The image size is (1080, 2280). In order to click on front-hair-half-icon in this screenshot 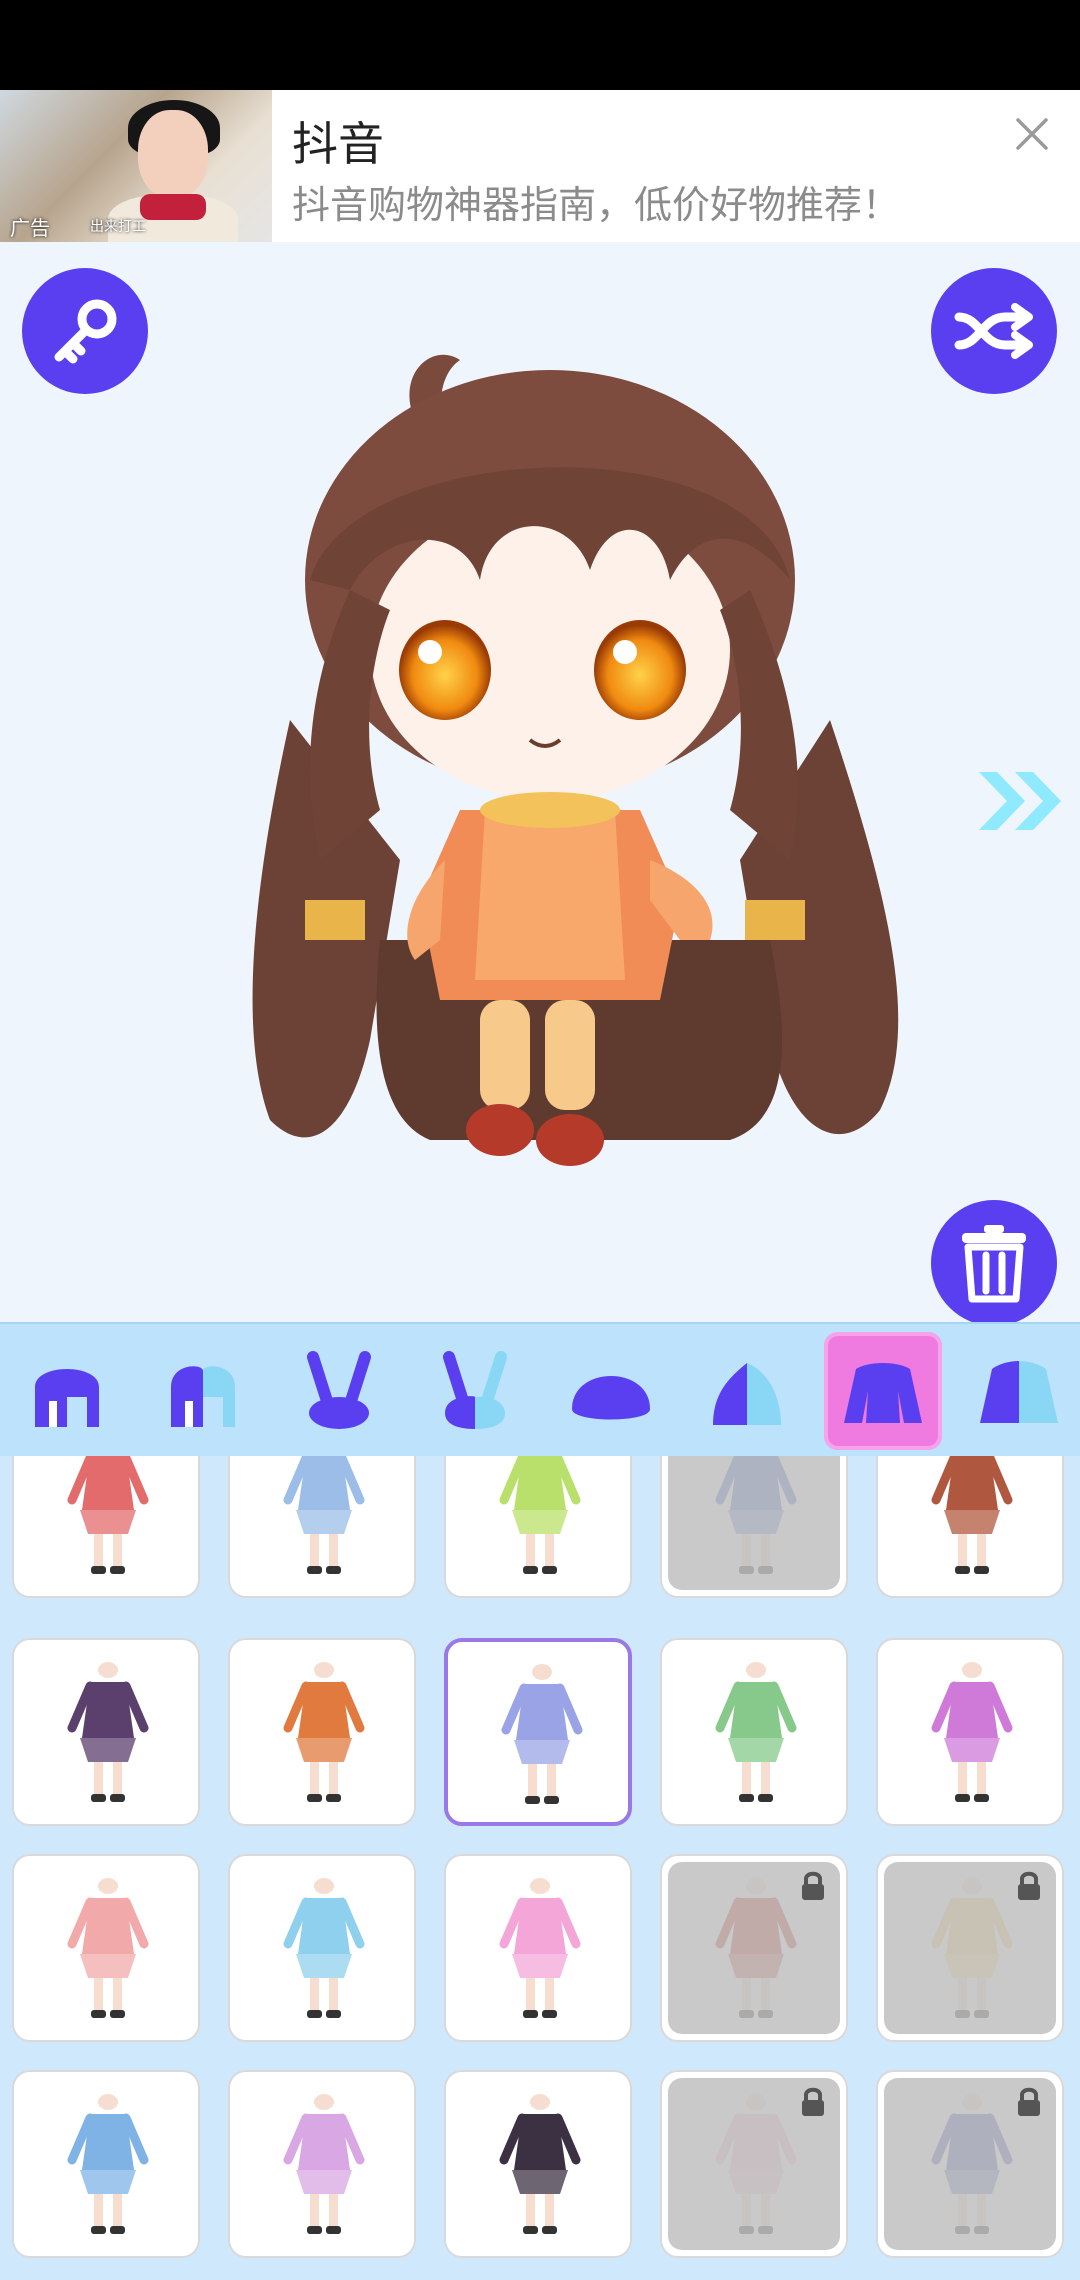, I will do `click(203, 1396)`.